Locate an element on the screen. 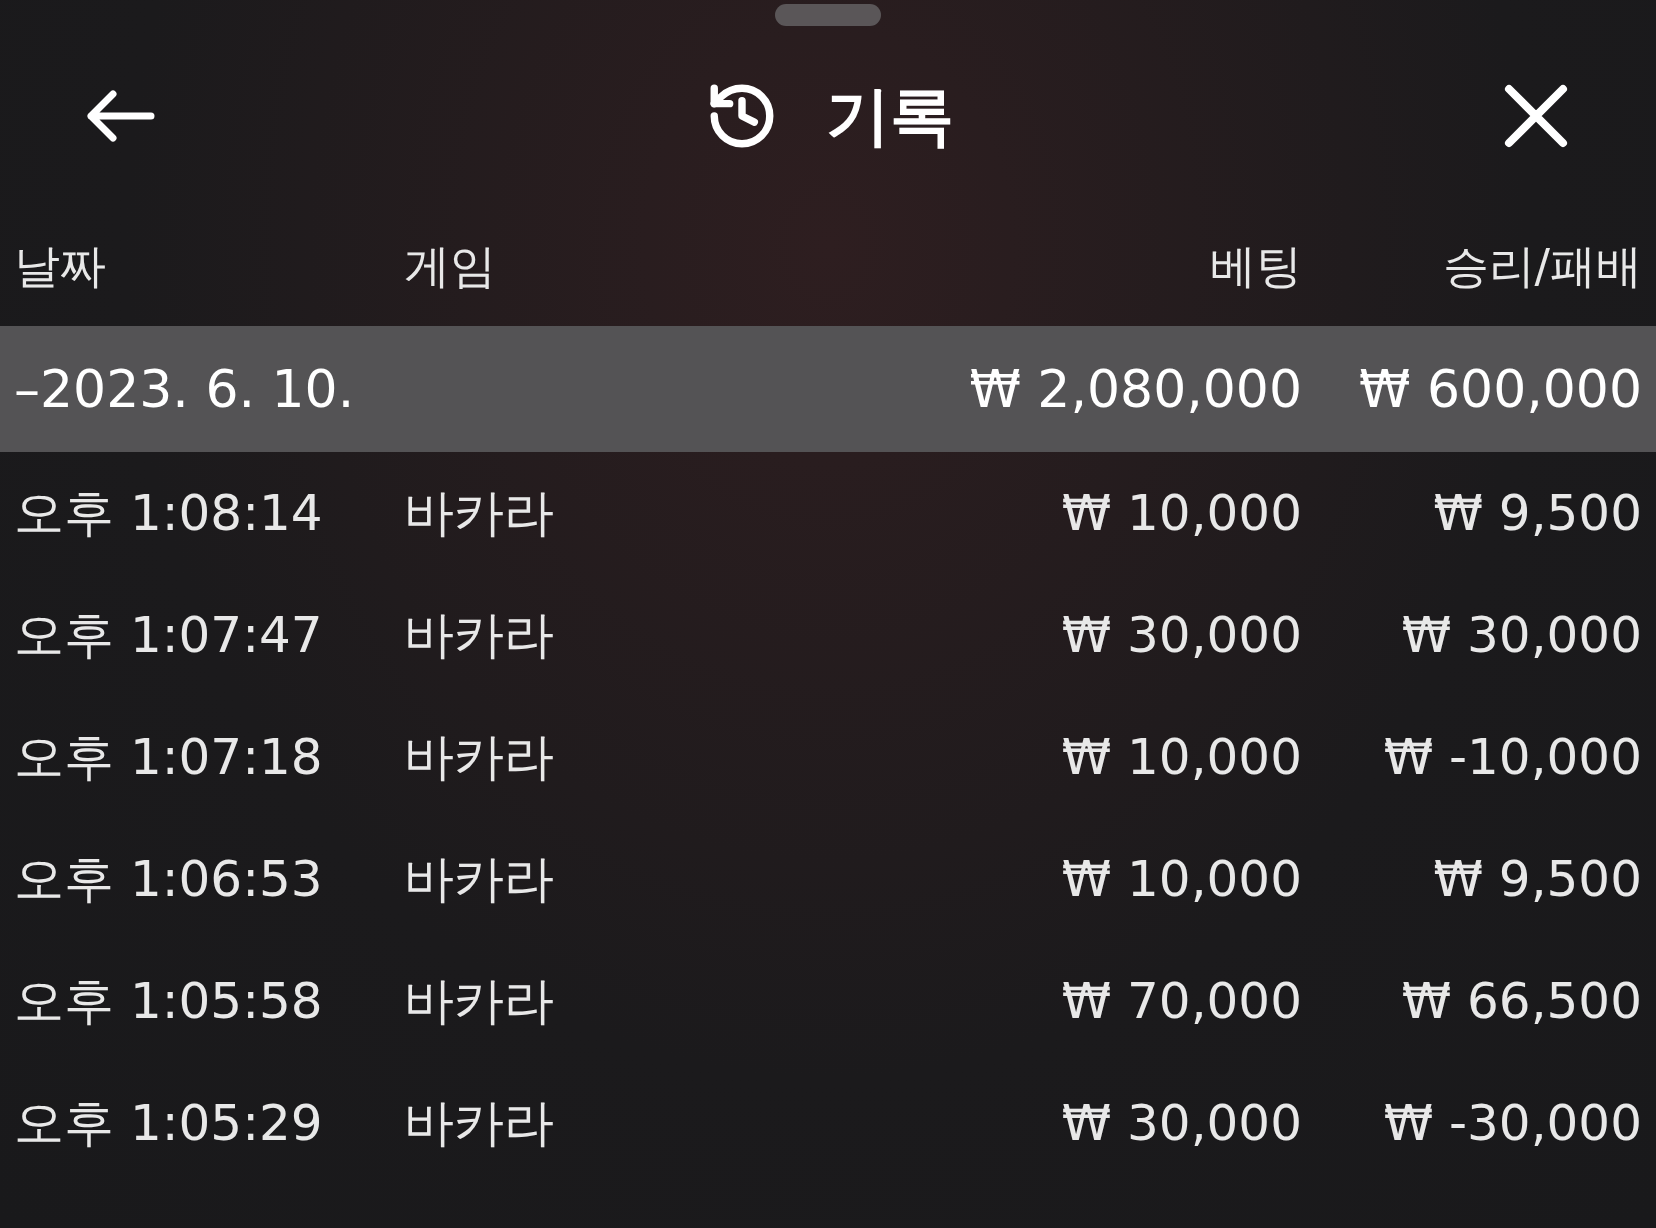  time-cell-text: 오후 1:05:29 is located at coordinates (169, 1123).